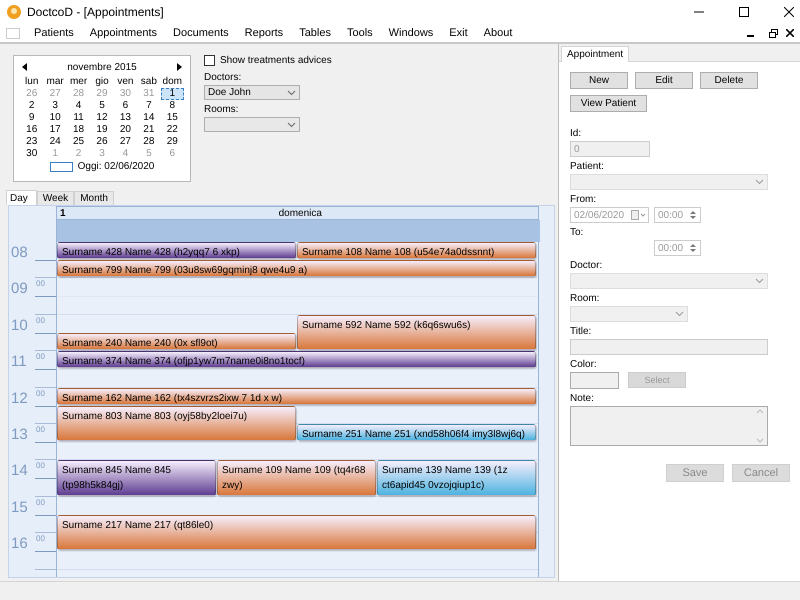 The height and width of the screenshot is (600, 800). What do you see at coordinates (201, 33) in the screenshot?
I see `menu-item: Documents` at bounding box center [201, 33].